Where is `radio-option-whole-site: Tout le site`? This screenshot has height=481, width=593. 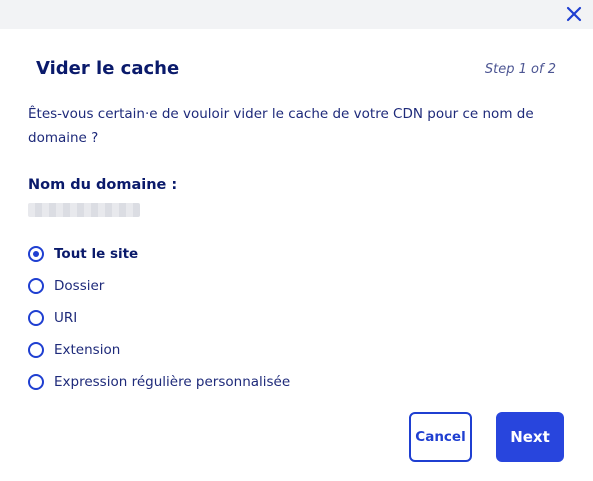
radio-option-whole-site: Tout le site is located at coordinates (159, 254).